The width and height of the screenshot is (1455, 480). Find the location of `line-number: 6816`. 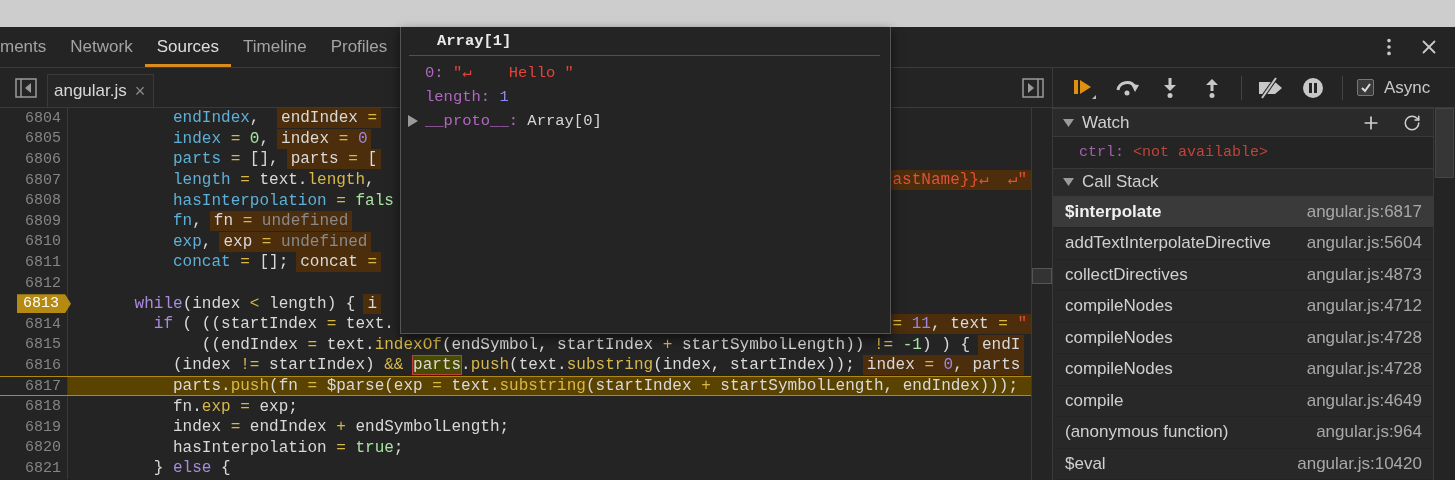

line-number: 6816 is located at coordinates (43, 365).